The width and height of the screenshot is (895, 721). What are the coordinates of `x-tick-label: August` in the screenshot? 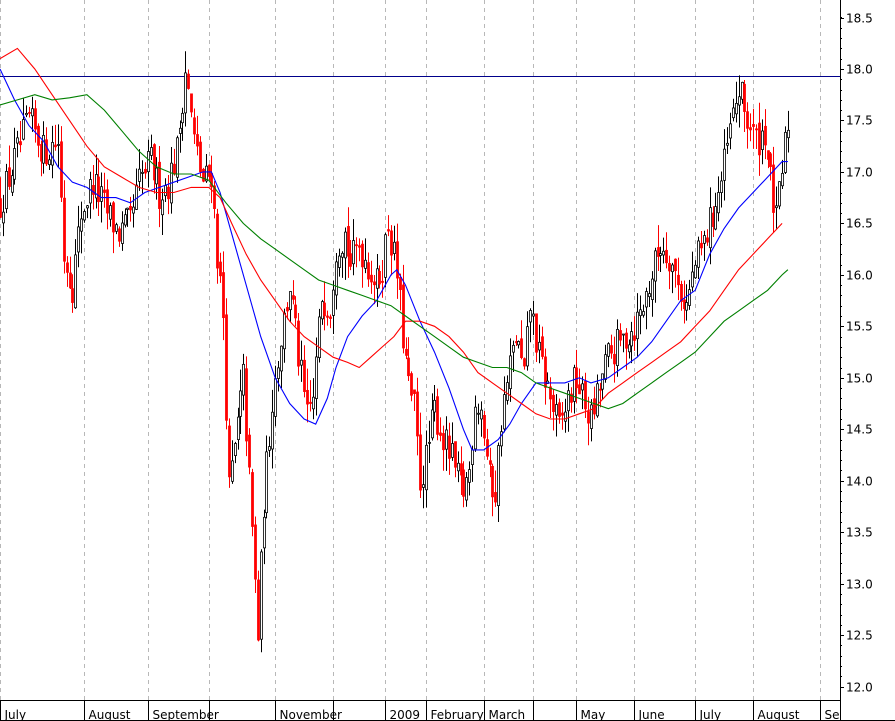 It's located at (110, 714).